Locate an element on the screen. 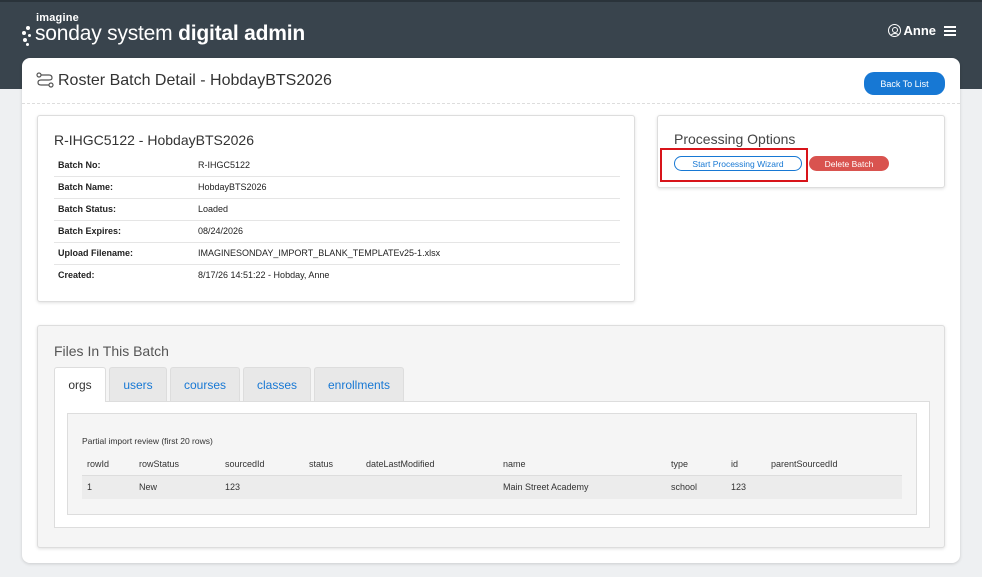 This screenshot has width=982, height=577. import-caption: Partial import review (first 20 rows) is located at coordinates (147, 441).